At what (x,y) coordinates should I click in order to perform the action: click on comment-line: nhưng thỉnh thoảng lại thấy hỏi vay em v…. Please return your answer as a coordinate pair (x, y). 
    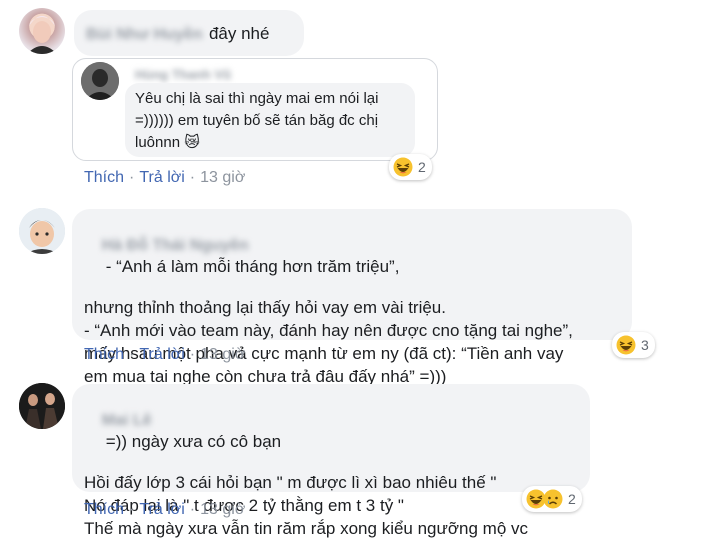
    Looking at the image, I should click on (265, 307).